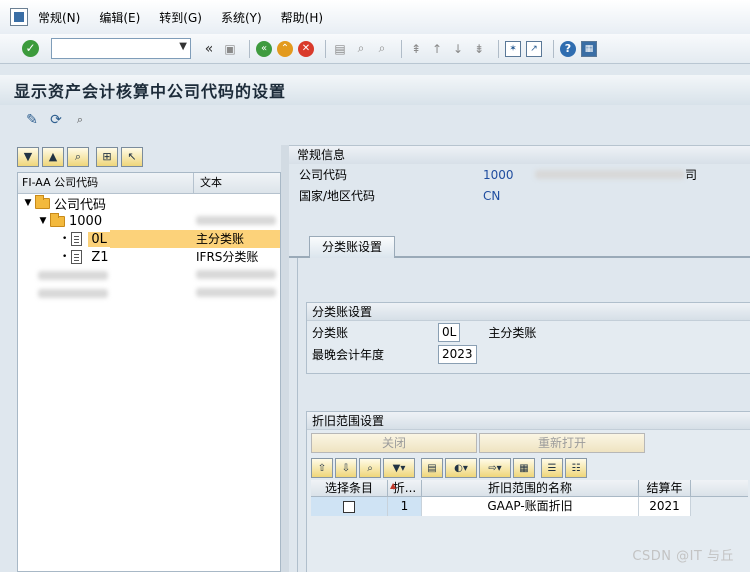 The image size is (750, 572). Describe the element at coordinates (80, 120) in the screenshot. I see `display-glasses-icon: ⌕` at that location.